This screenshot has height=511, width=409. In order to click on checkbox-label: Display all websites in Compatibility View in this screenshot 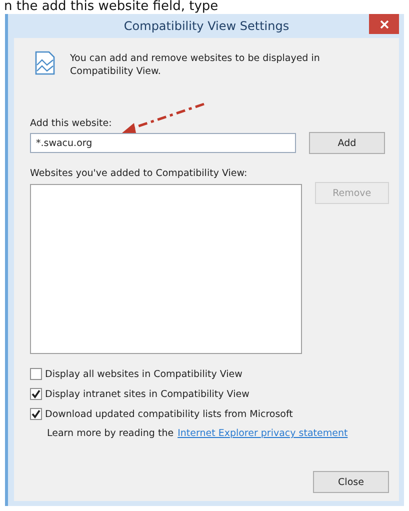, I will do `click(143, 374)`.